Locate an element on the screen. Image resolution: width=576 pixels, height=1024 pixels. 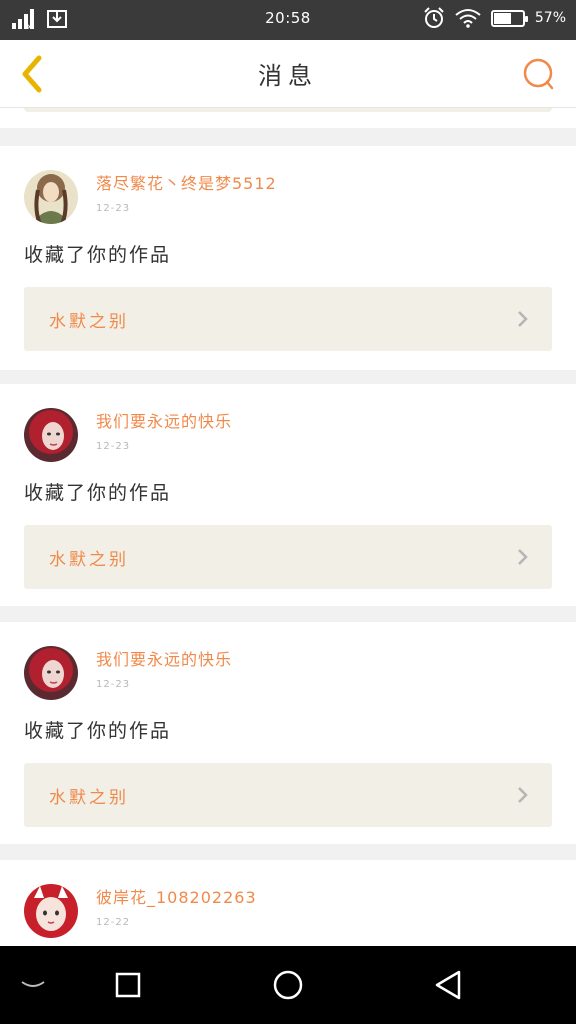
status-right: 57% is located at coordinates (494, 18).